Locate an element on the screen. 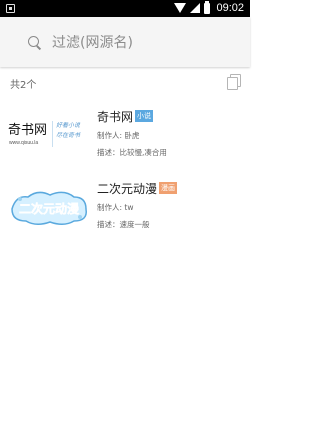 The height and width of the screenshot is (430, 320). logo-slogan: 好看小说 尽在奇书 is located at coordinates (68, 131).